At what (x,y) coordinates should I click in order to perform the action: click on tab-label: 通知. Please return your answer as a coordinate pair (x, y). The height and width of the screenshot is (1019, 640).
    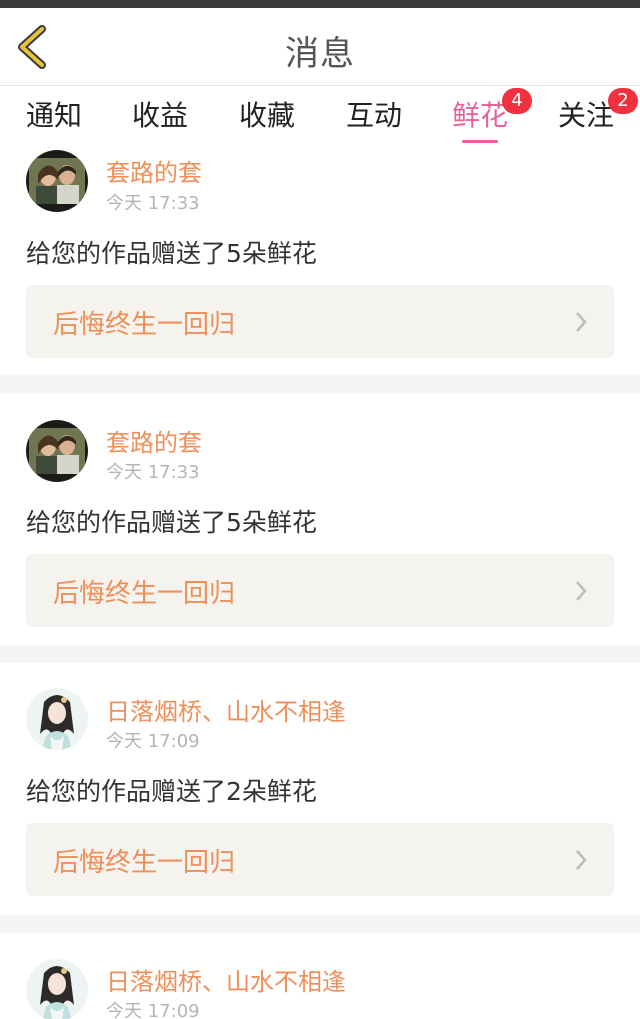
    Looking at the image, I should click on (53, 115).